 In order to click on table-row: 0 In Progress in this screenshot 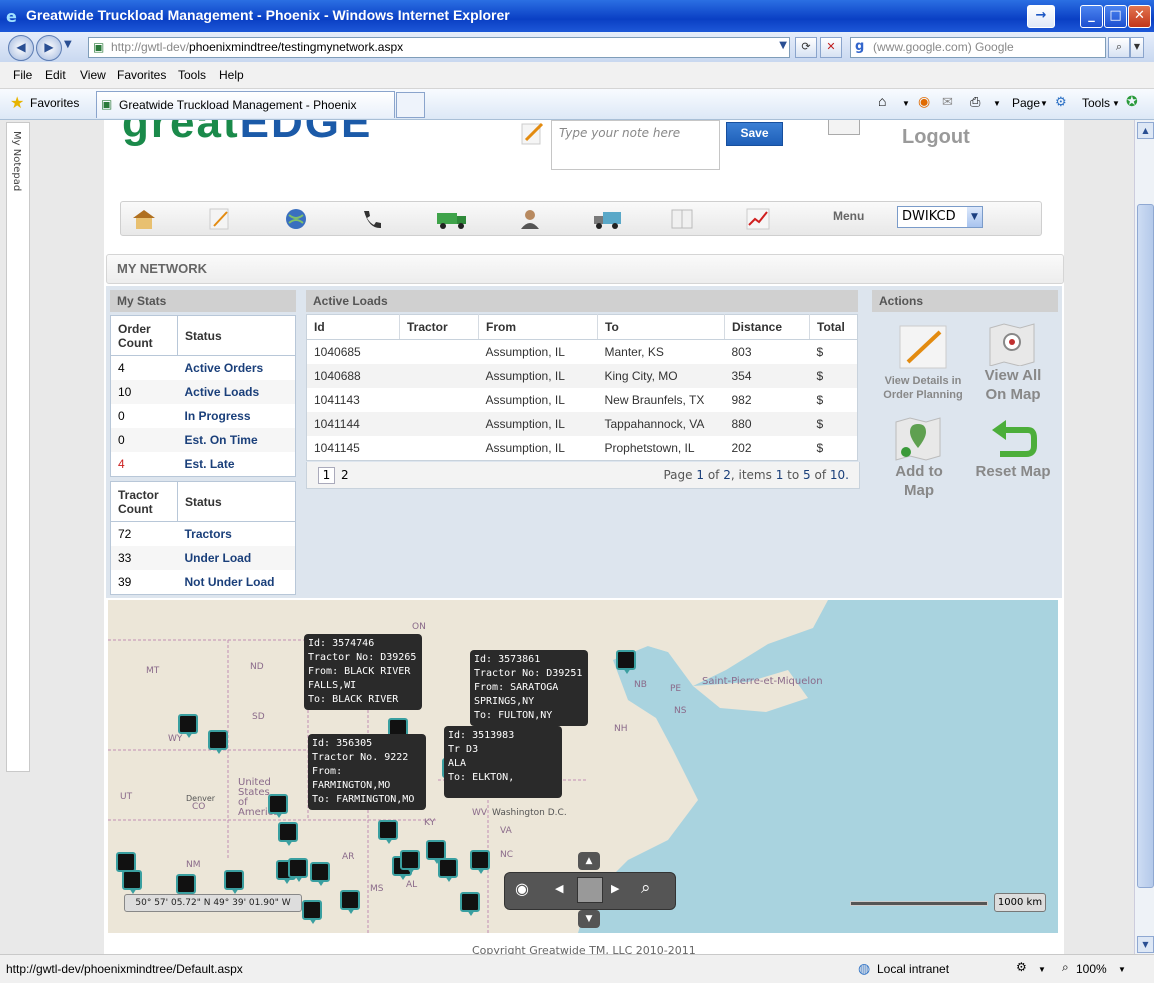, I will do `click(203, 416)`.